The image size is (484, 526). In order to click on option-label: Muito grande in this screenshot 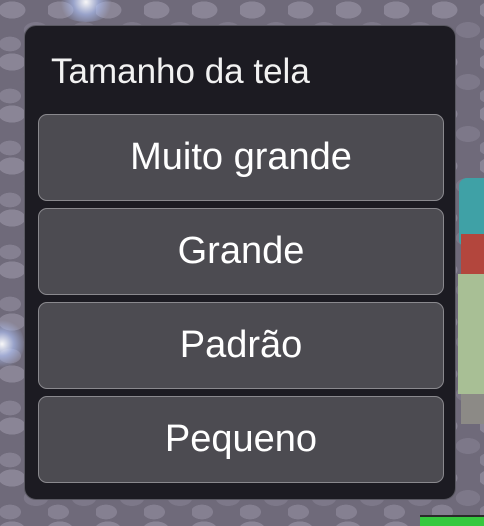, I will do `click(241, 157)`.